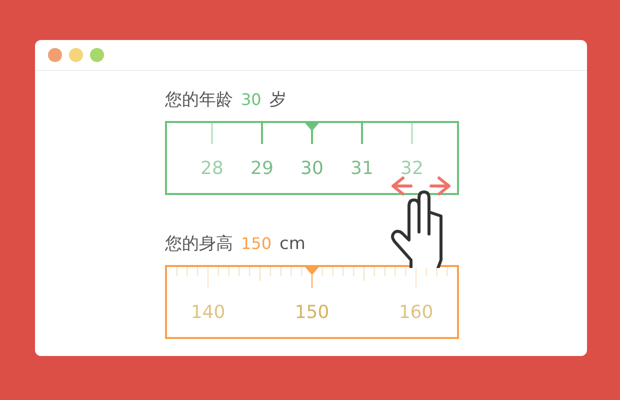 The image size is (620, 400). Describe the element at coordinates (199, 244) in the screenshot. I see `field-label: 您的身高` at that location.